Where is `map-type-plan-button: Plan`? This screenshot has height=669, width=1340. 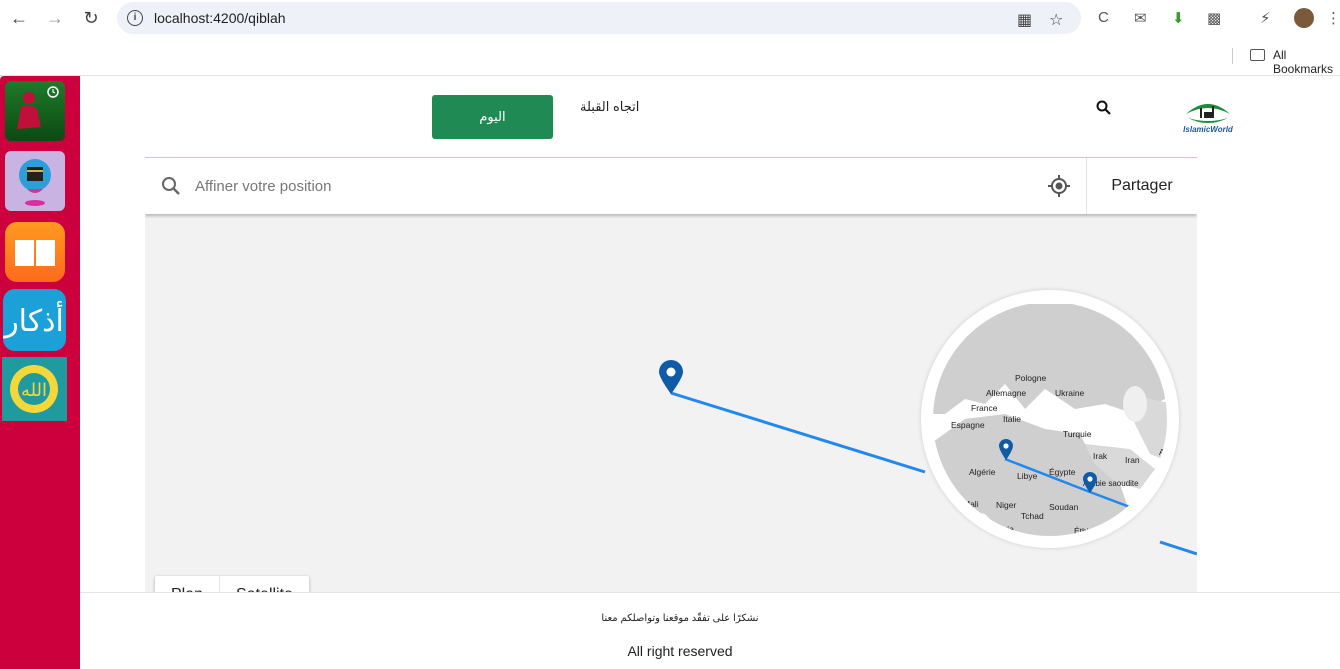
map-type-plan-button: Plan is located at coordinates (187, 584).